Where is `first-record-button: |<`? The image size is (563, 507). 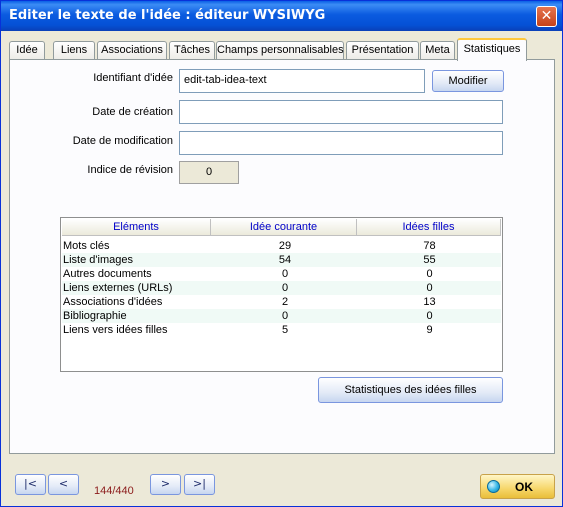
first-record-button: |< is located at coordinates (30, 484).